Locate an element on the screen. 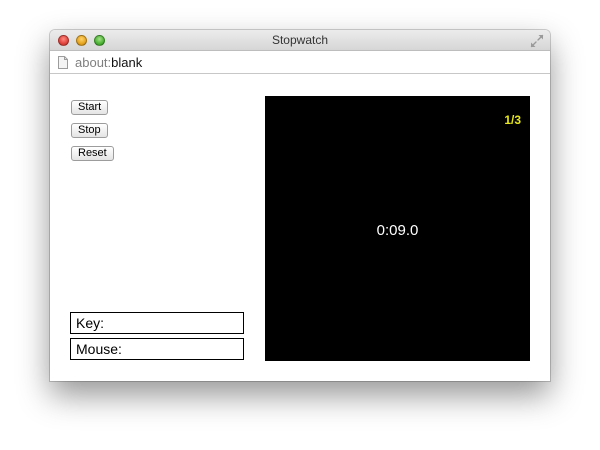  elapsed-time: 0:09.0 is located at coordinates (397, 230).